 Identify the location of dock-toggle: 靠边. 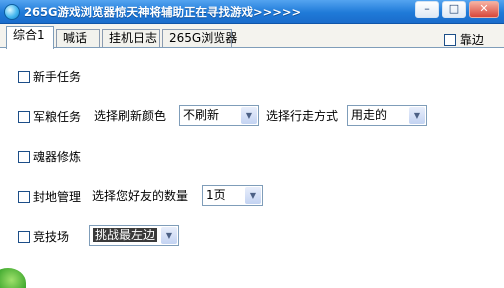
(464, 39).